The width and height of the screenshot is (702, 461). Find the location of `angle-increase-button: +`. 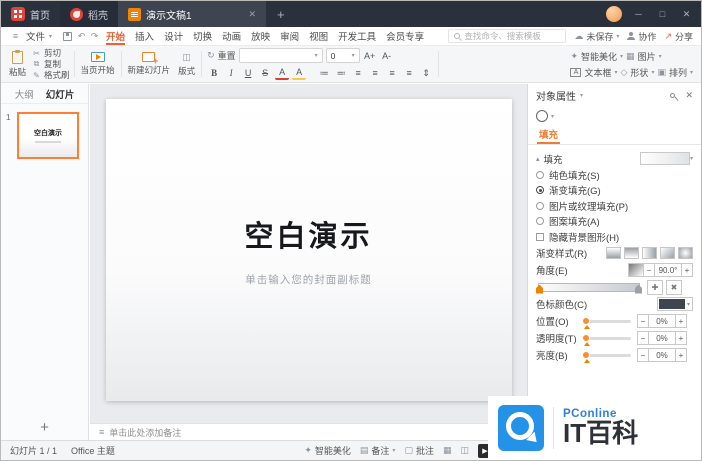

angle-increase-button: + is located at coordinates (687, 270).